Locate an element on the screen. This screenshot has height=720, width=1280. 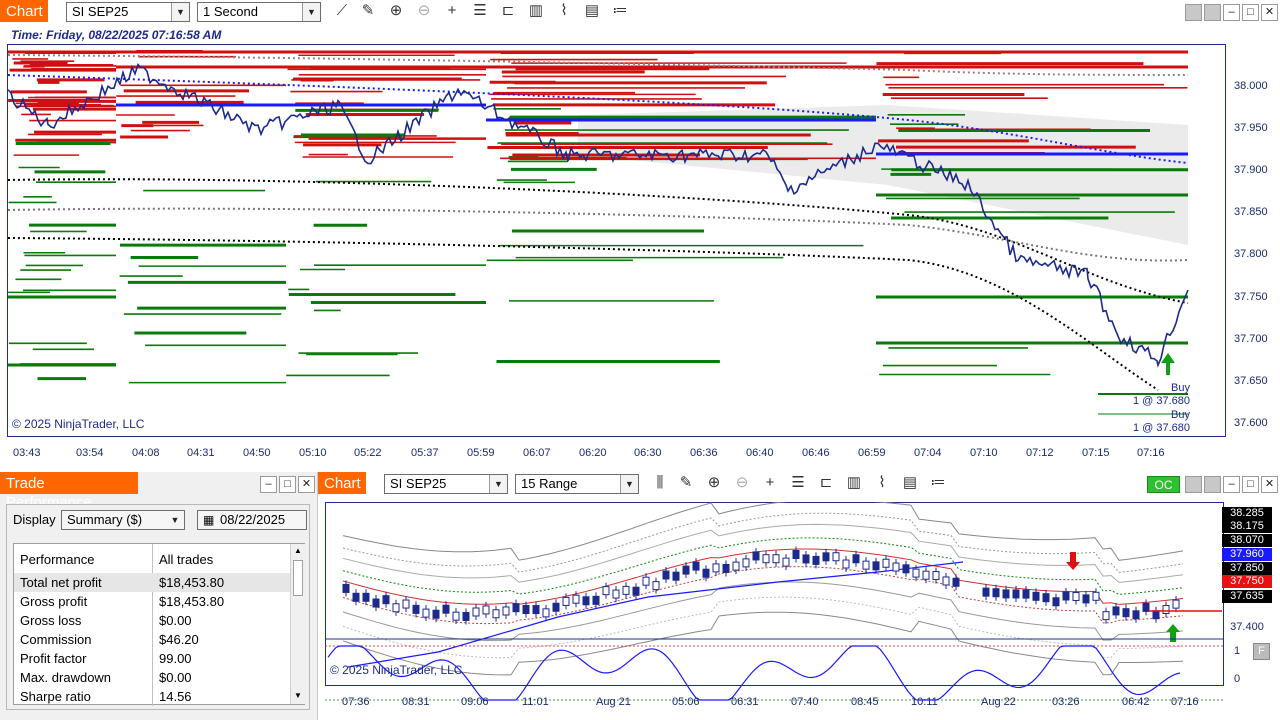
price-tick: 37.700 is located at coordinates (1251, 339).